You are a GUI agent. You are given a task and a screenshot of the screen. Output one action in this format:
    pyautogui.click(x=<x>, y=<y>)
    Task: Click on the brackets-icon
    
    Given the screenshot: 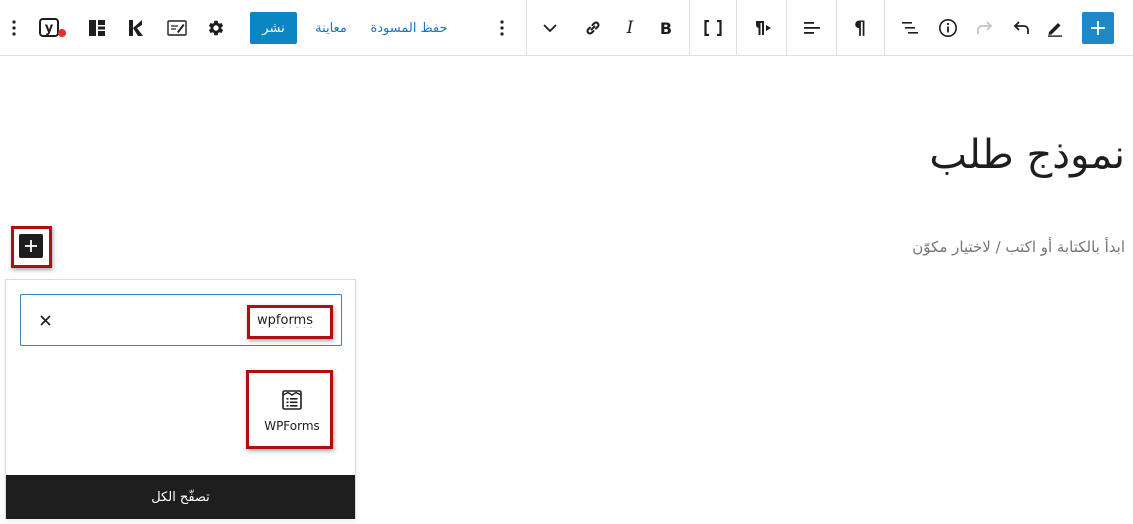 What is the action you would take?
    pyautogui.click(x=713, y=28)
    